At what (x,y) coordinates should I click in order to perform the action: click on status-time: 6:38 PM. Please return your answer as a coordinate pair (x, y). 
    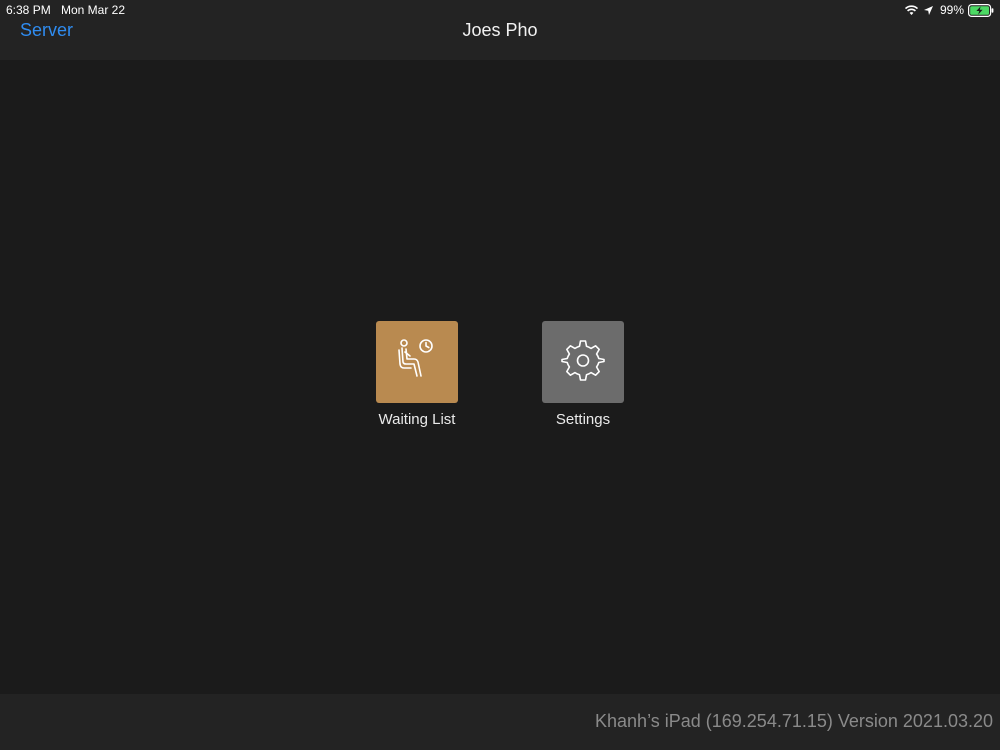
    Looking at the image, I should click on (28, 10).